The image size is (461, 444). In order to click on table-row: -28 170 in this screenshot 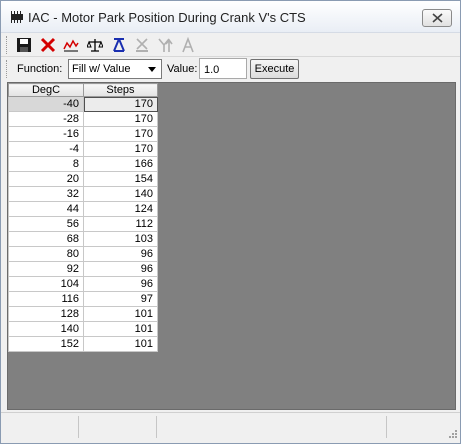, I will do `click(83, 119)`.